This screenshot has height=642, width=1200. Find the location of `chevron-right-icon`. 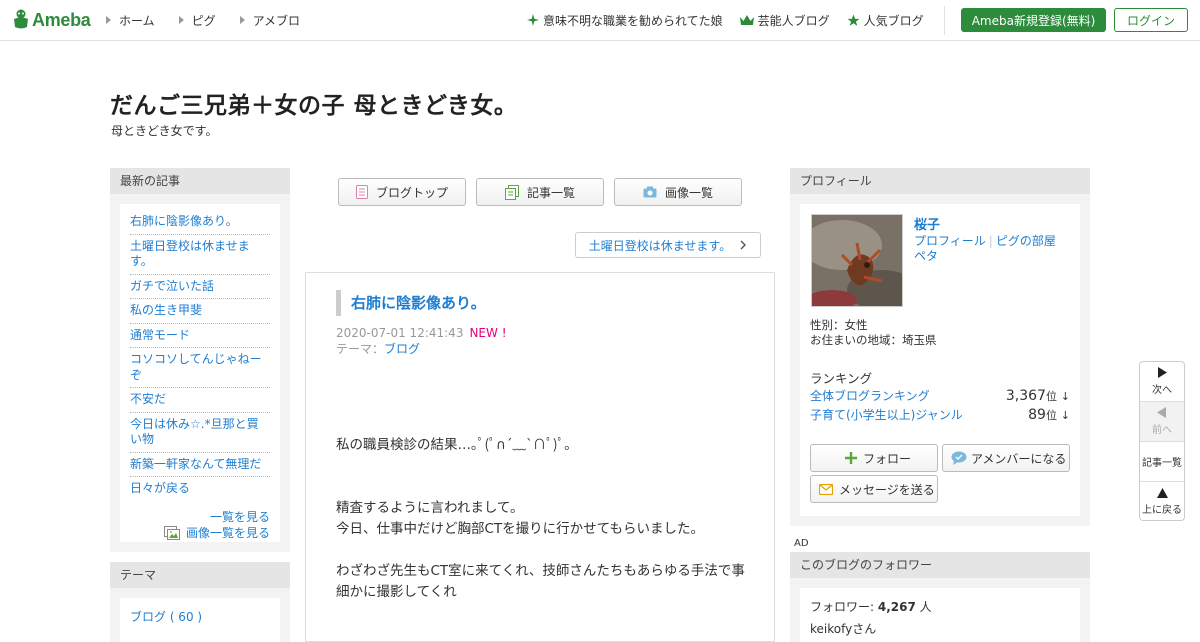

chevron-right-icon is located at coordinates (743, 245).